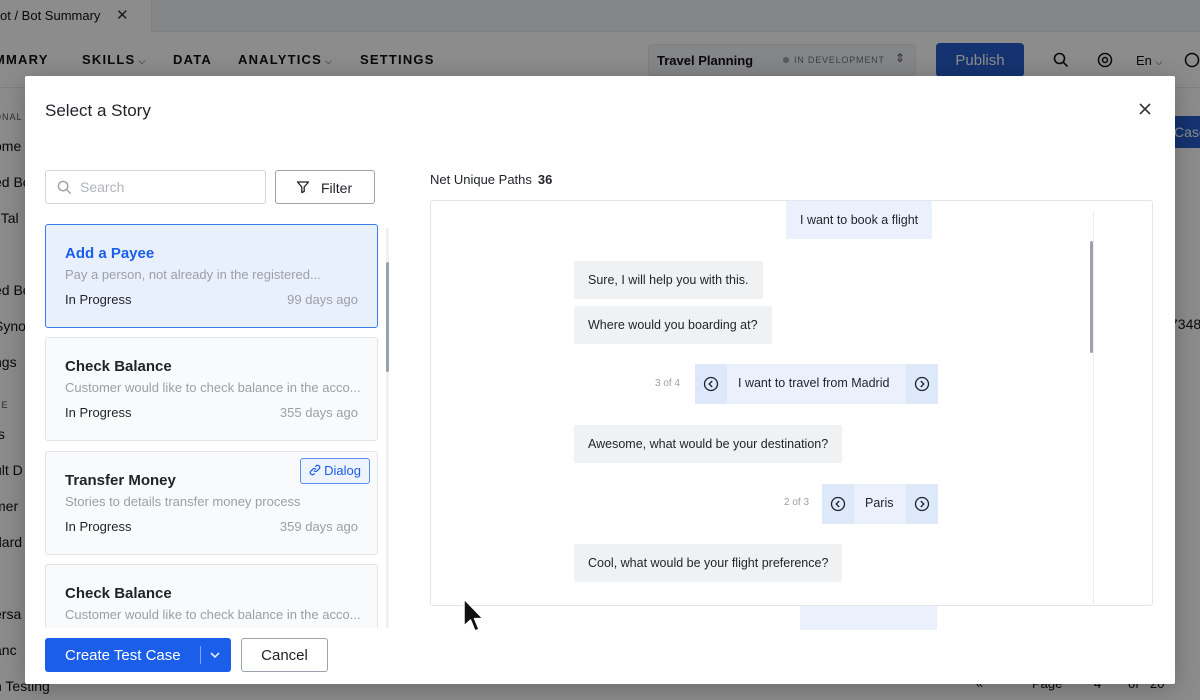  Describe the element at coordinates (284, 655) in the screenshot. I see `cancel-button: Cancel` at that location.